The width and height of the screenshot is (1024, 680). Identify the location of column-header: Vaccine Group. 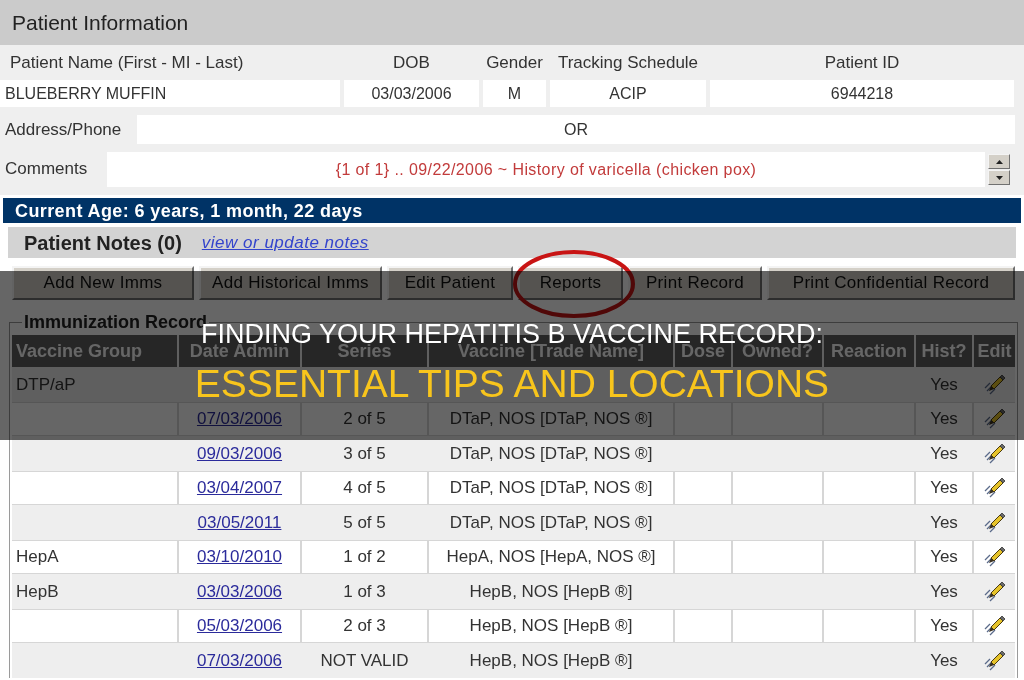
(94, 351).